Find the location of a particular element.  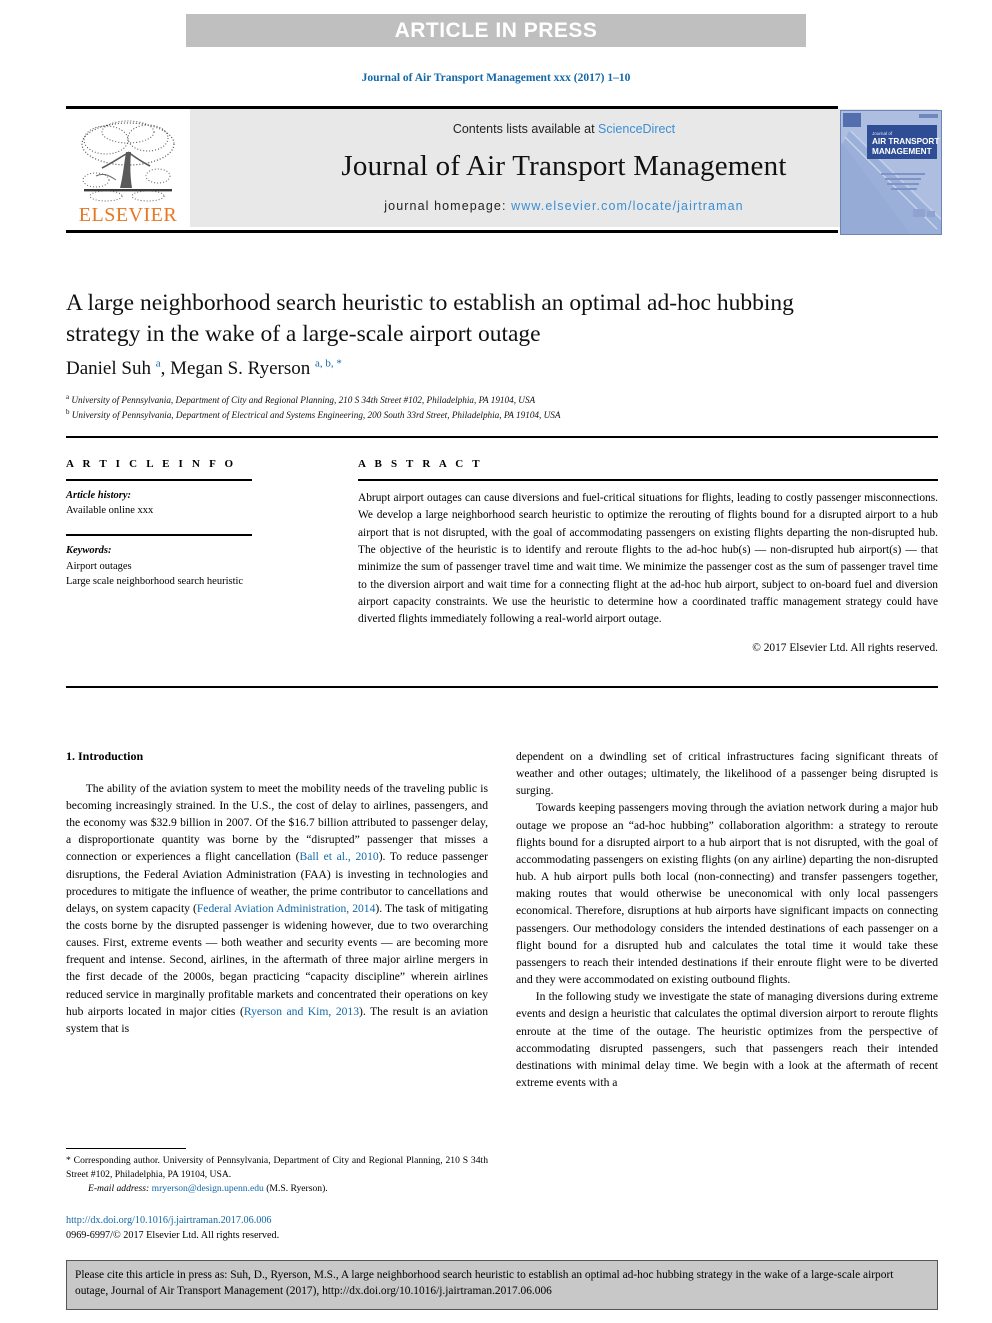

keyword-item: Airport outages is located at coordinates (99, 566).